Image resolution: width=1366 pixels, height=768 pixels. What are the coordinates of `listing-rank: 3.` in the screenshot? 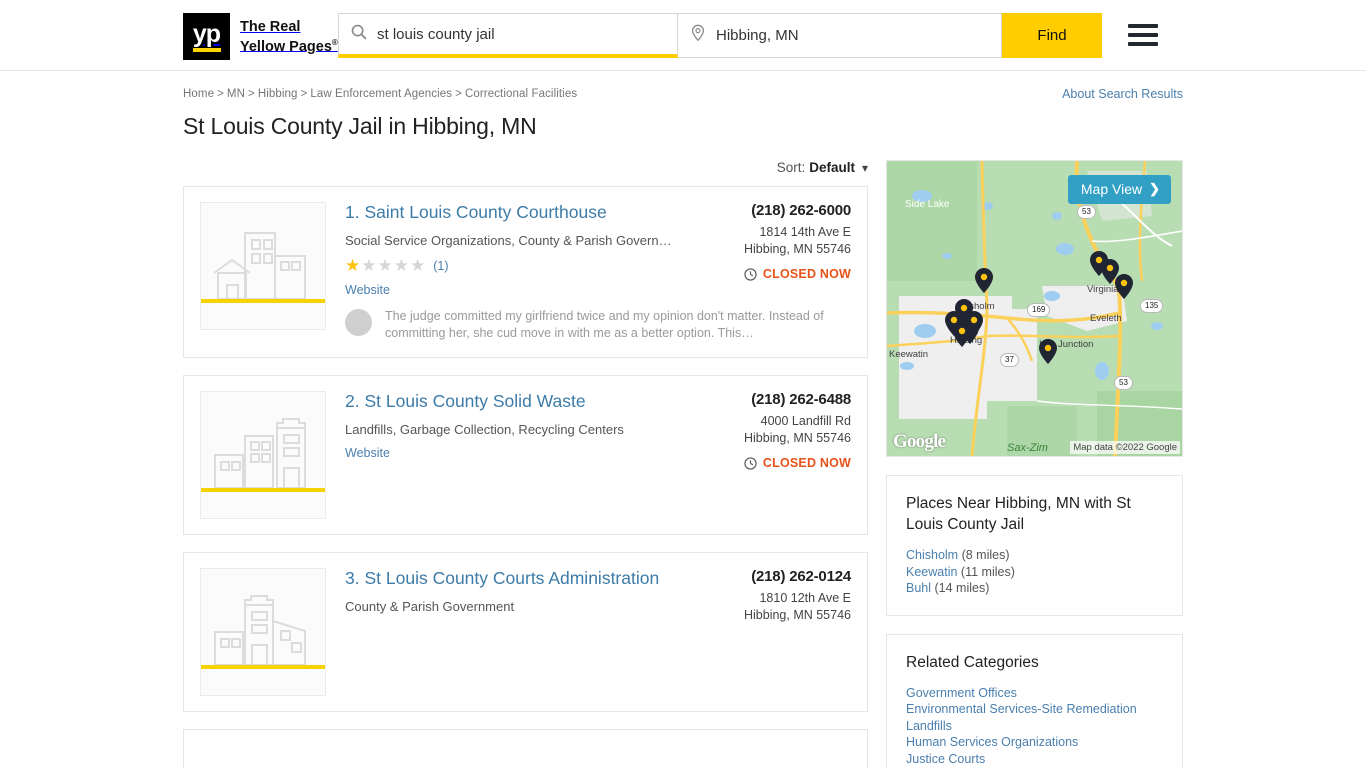 It's located at (352, 578).